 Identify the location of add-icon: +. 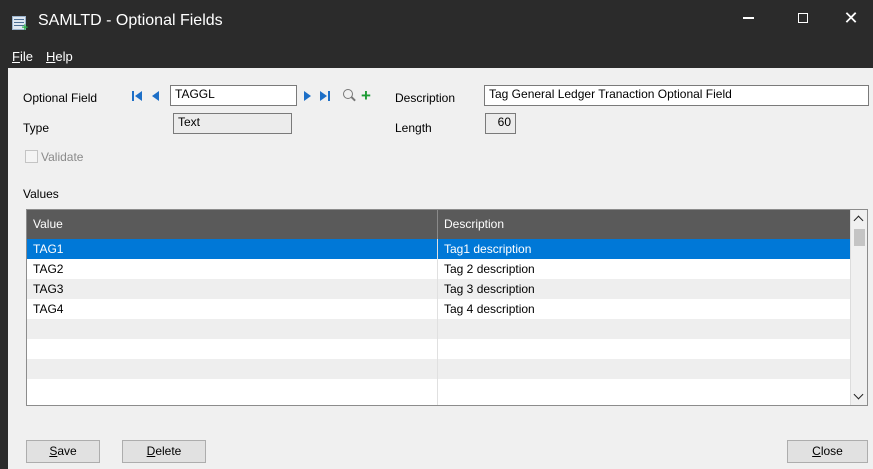
(366, 95).